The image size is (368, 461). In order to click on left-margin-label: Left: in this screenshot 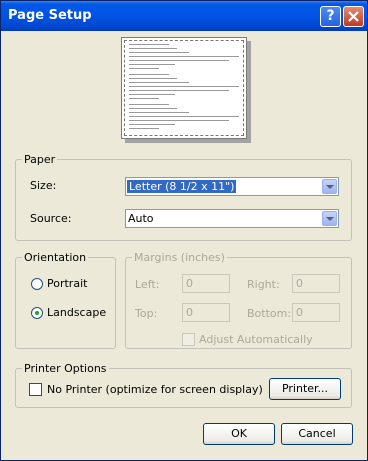, I will do `click(147, 284)`.